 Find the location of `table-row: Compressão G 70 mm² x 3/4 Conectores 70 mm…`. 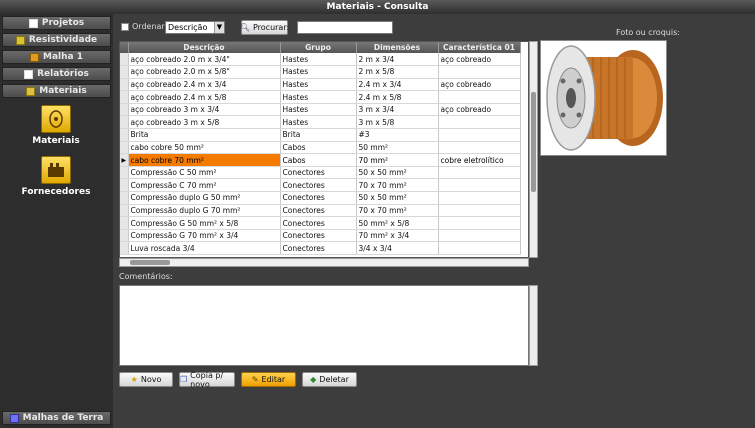

table-row: Compressão G 70 mm² x 3/4 Conectores 70 mm… is located at coordinates (320, 236).